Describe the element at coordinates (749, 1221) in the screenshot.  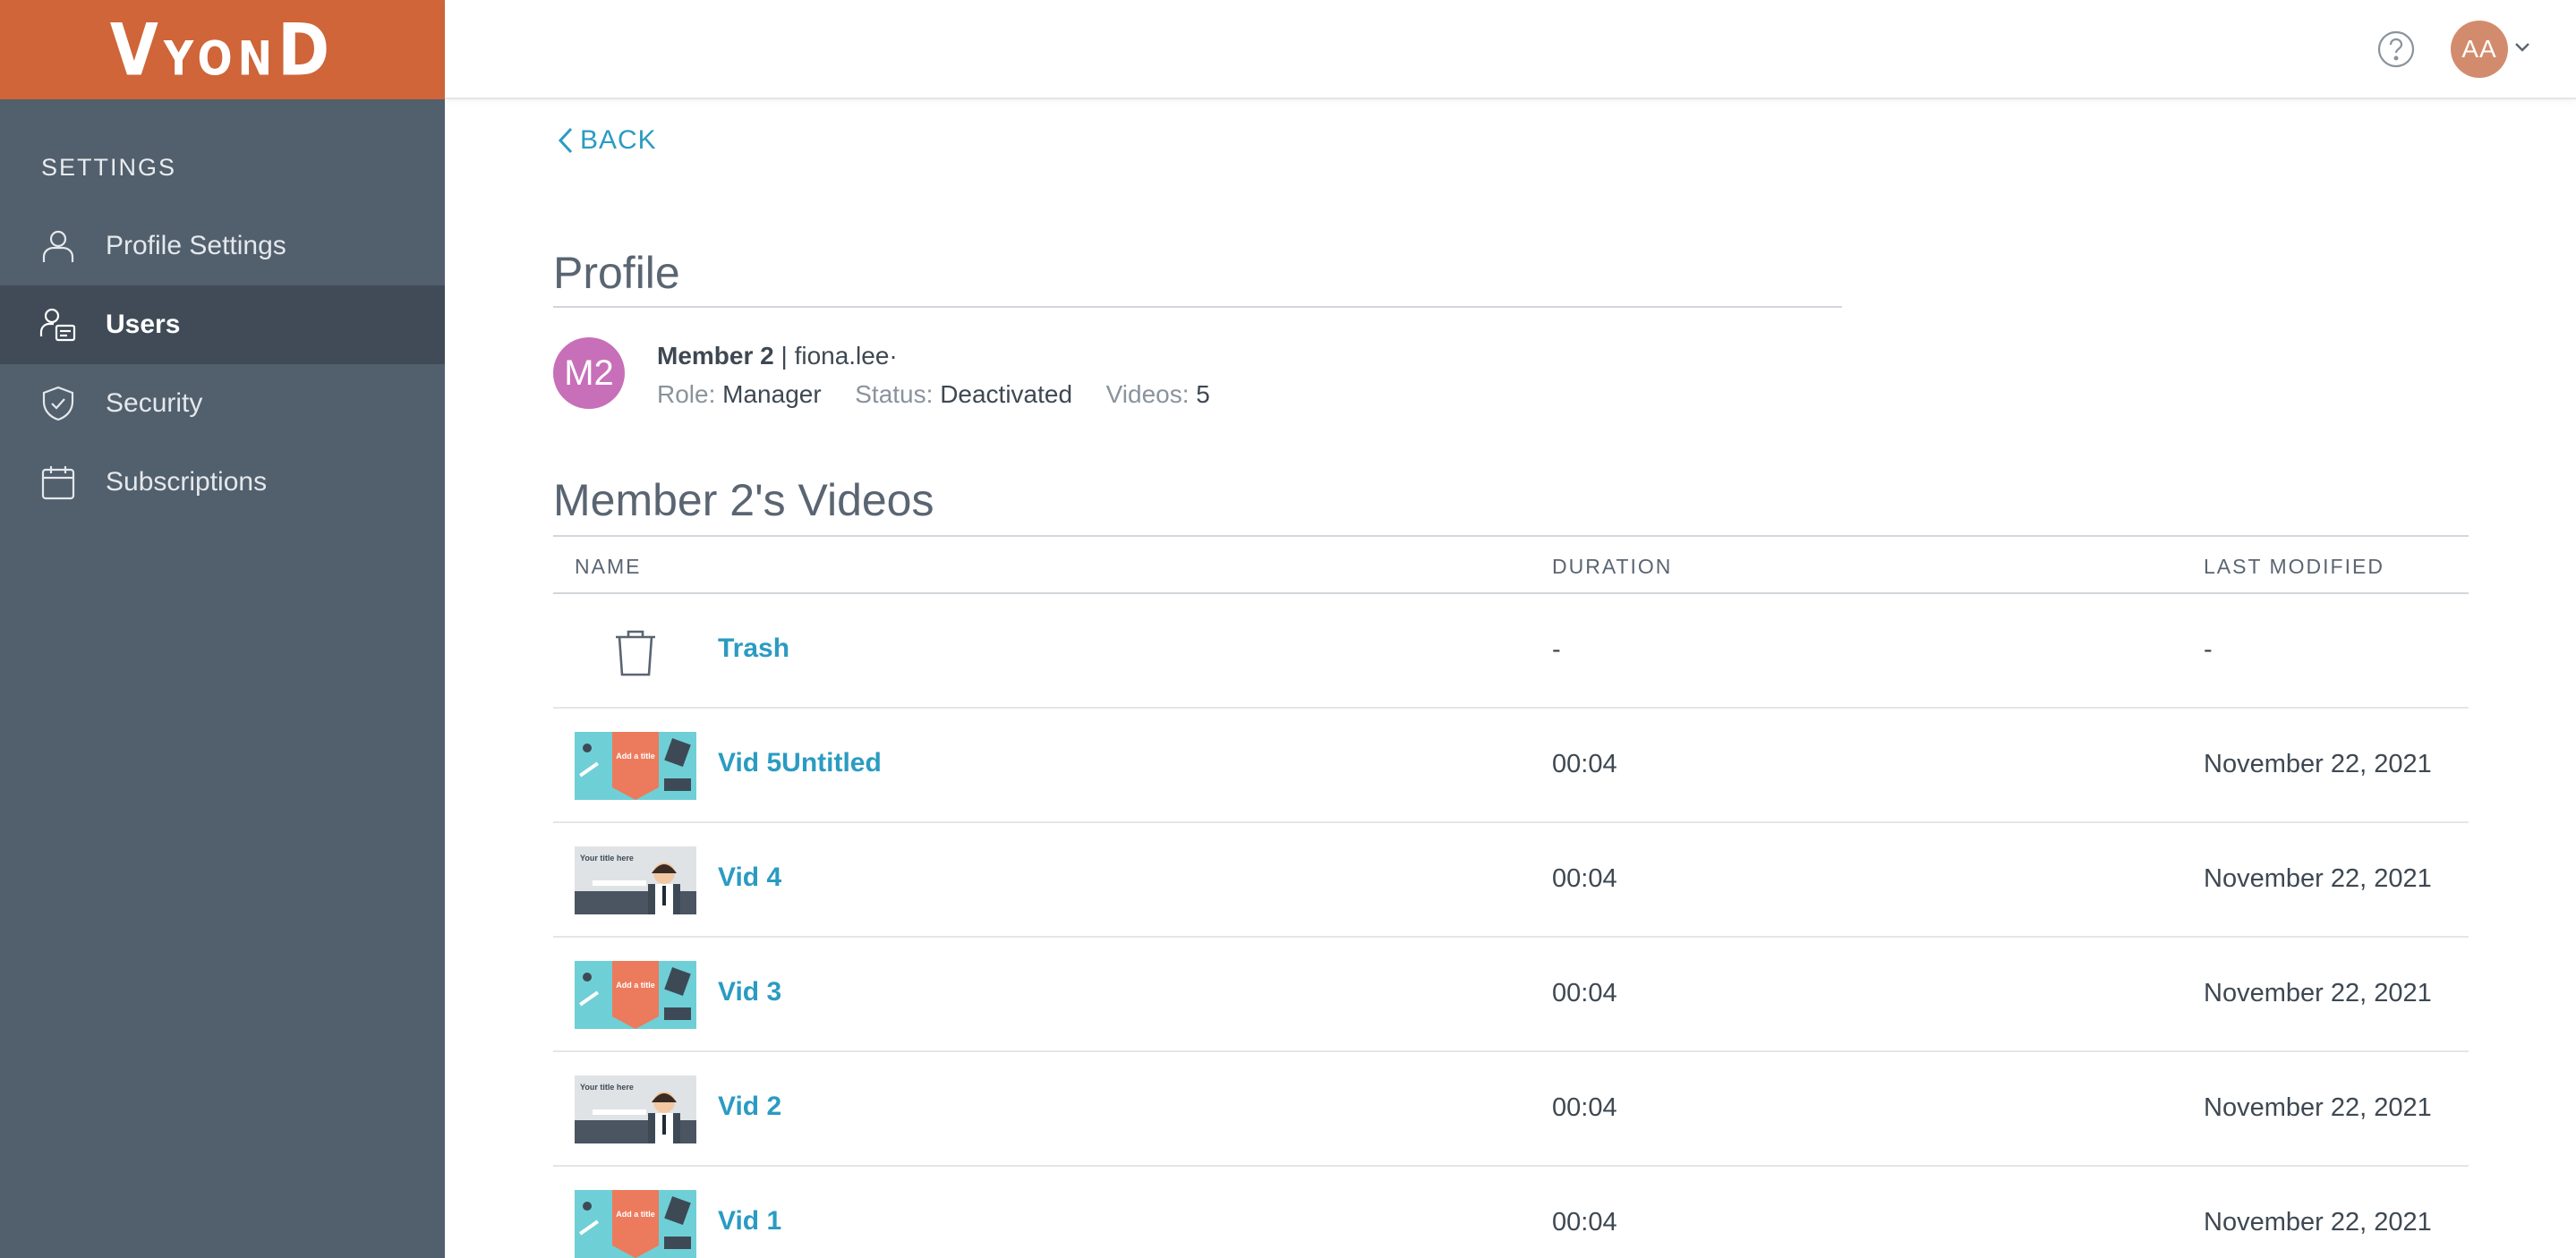
I see `video-name-link: Vid 1` at that location.